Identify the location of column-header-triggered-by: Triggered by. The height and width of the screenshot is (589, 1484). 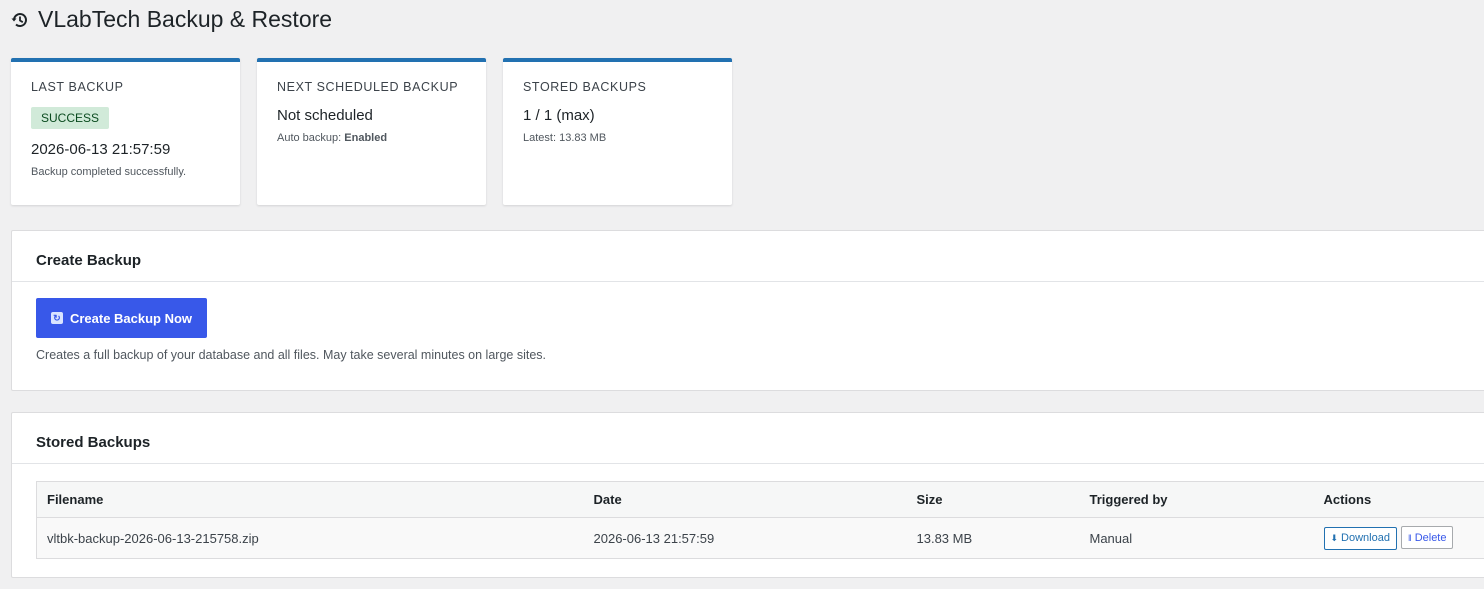
(1196, 499).